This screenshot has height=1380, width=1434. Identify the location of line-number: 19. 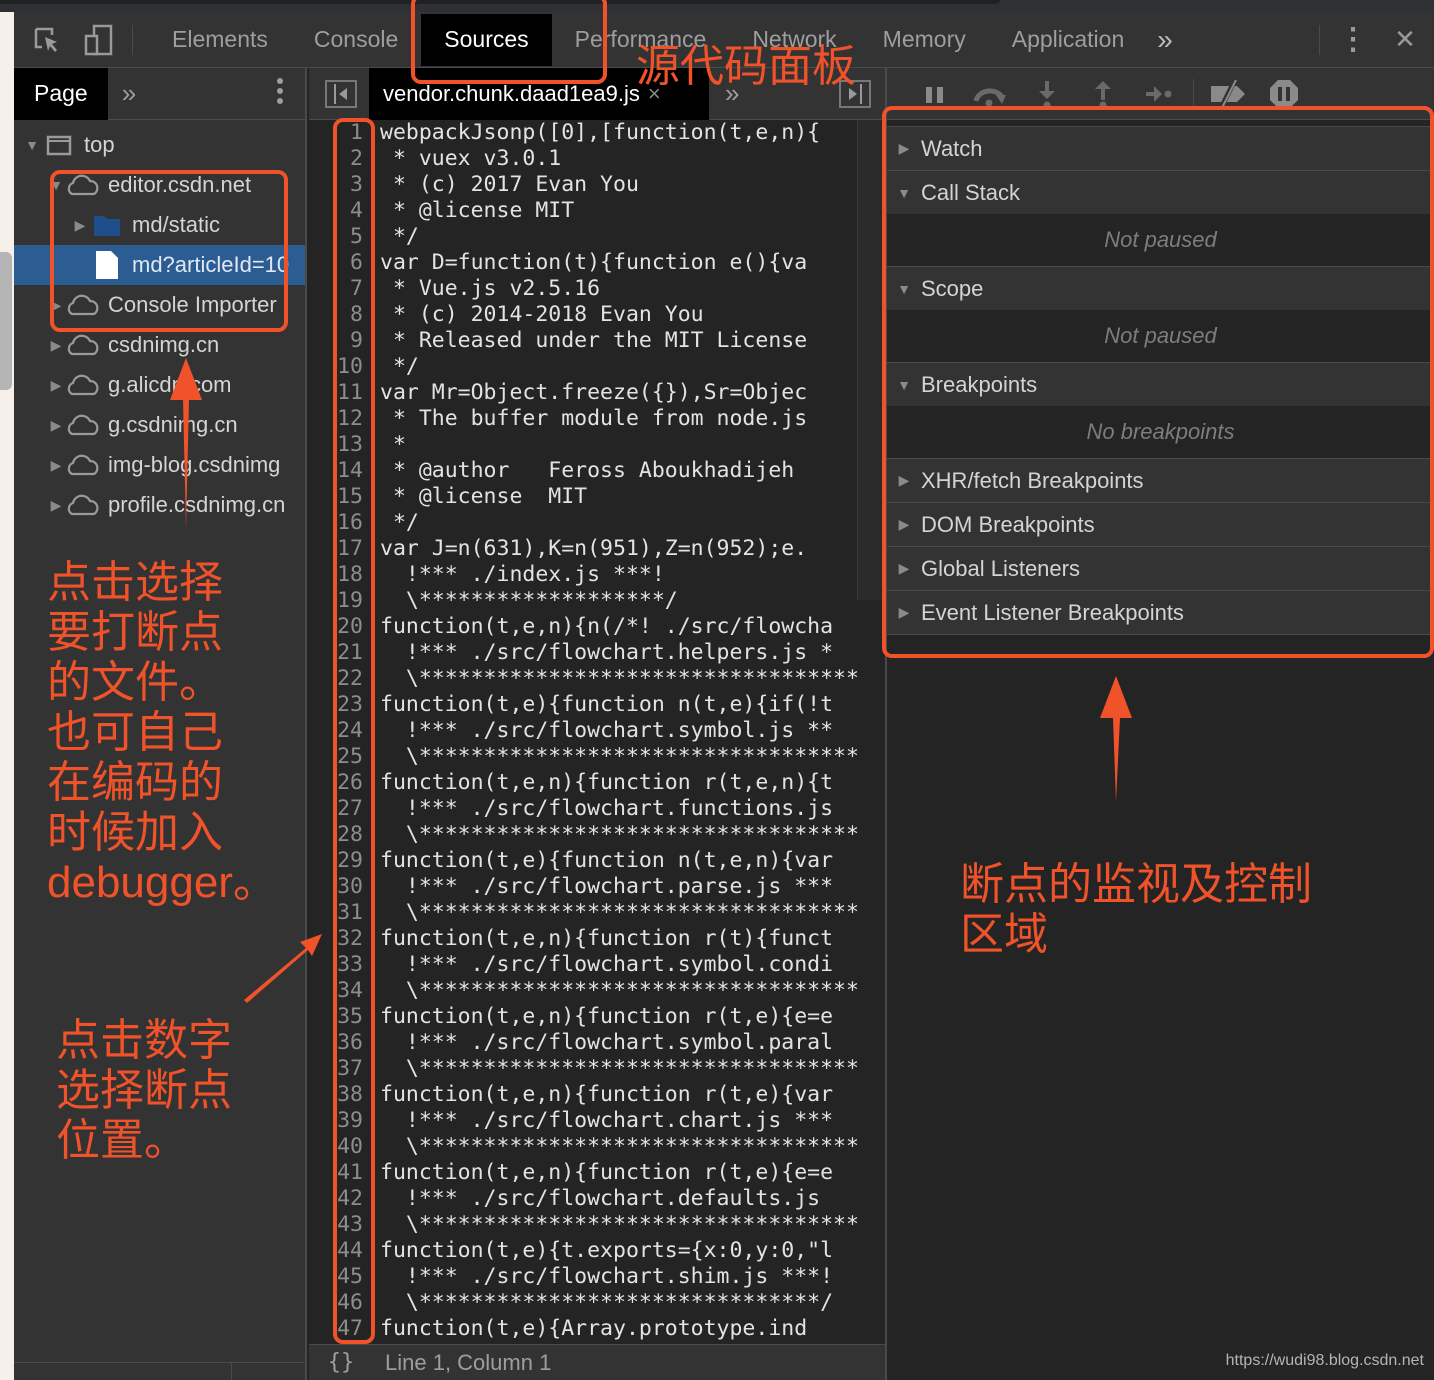
(338, 601).